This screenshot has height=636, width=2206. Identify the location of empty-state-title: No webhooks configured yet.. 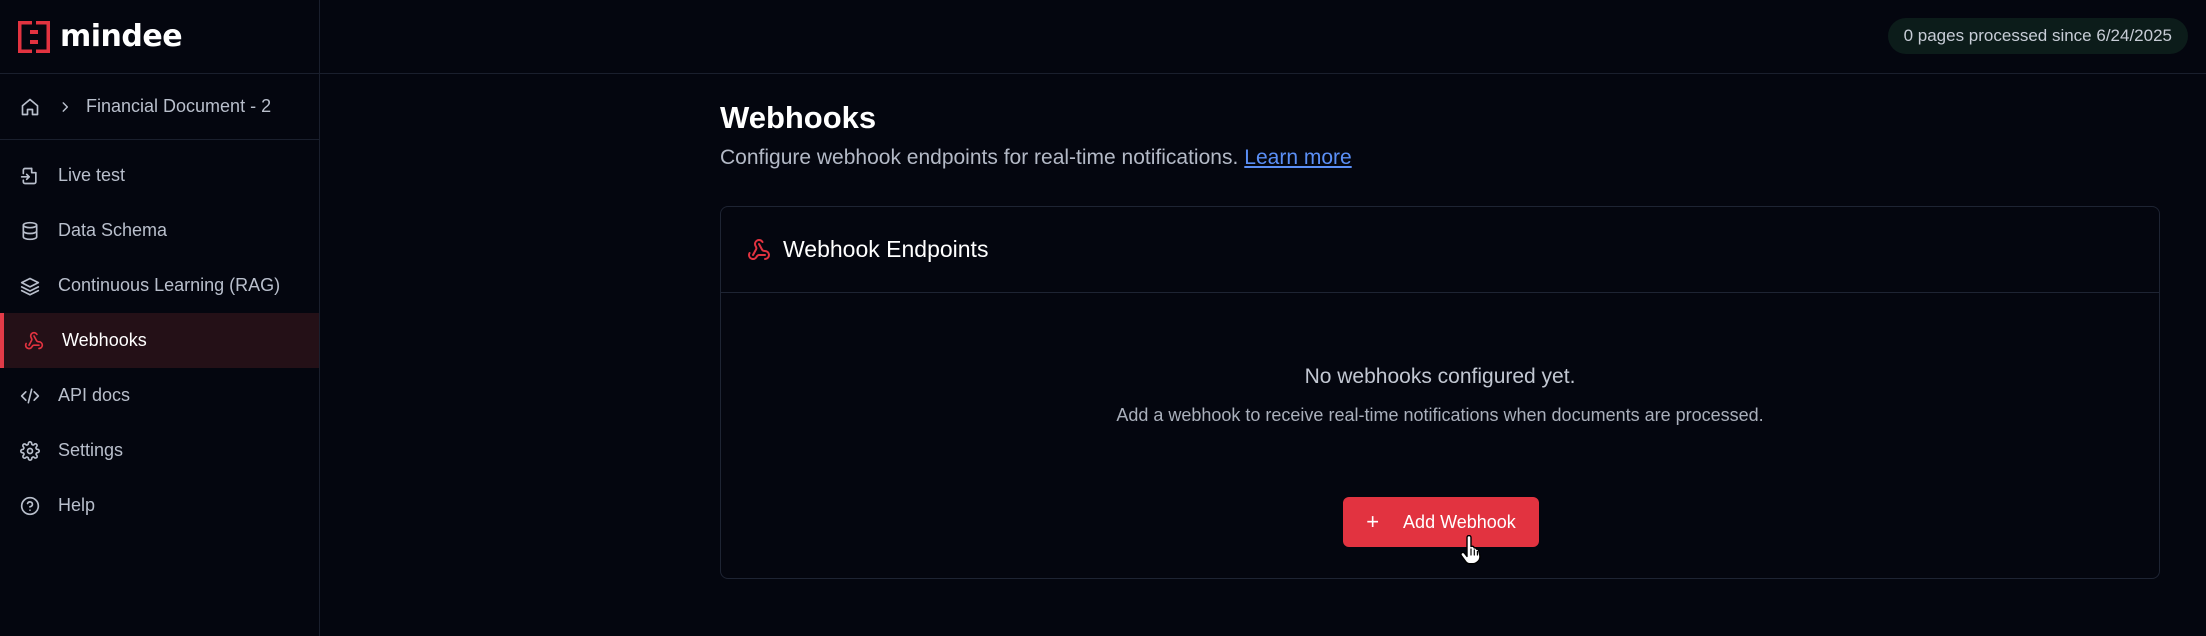
(1440, 376).